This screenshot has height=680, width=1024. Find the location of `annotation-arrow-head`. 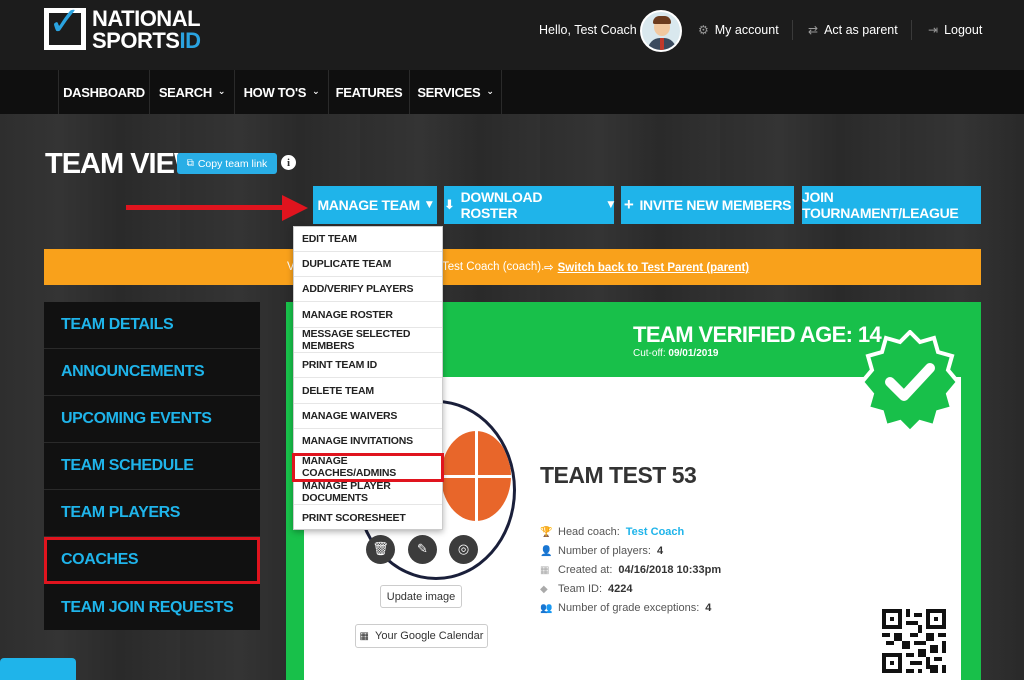

annotation-arrow-head is located at coordinates (295, 208).